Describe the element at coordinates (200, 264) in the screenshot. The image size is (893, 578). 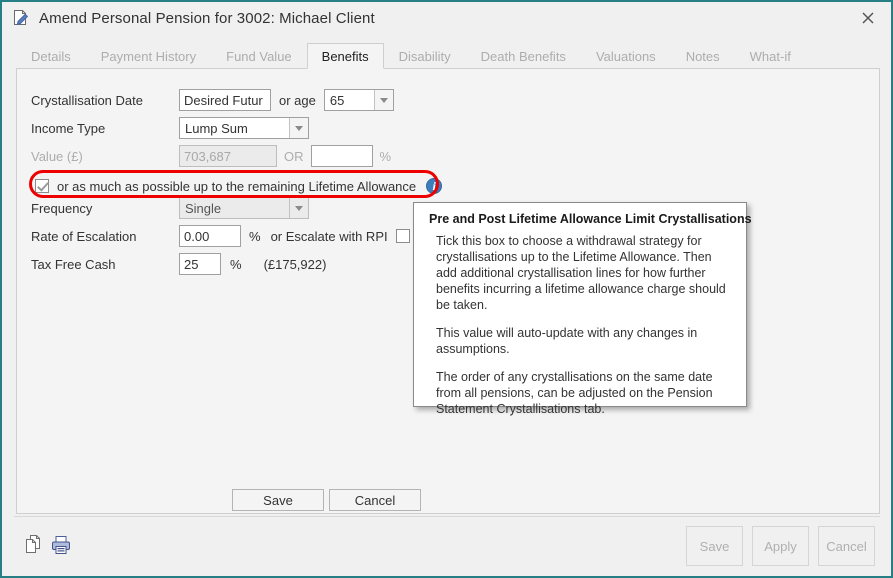
I see `tax-free-cash-input` at that location.